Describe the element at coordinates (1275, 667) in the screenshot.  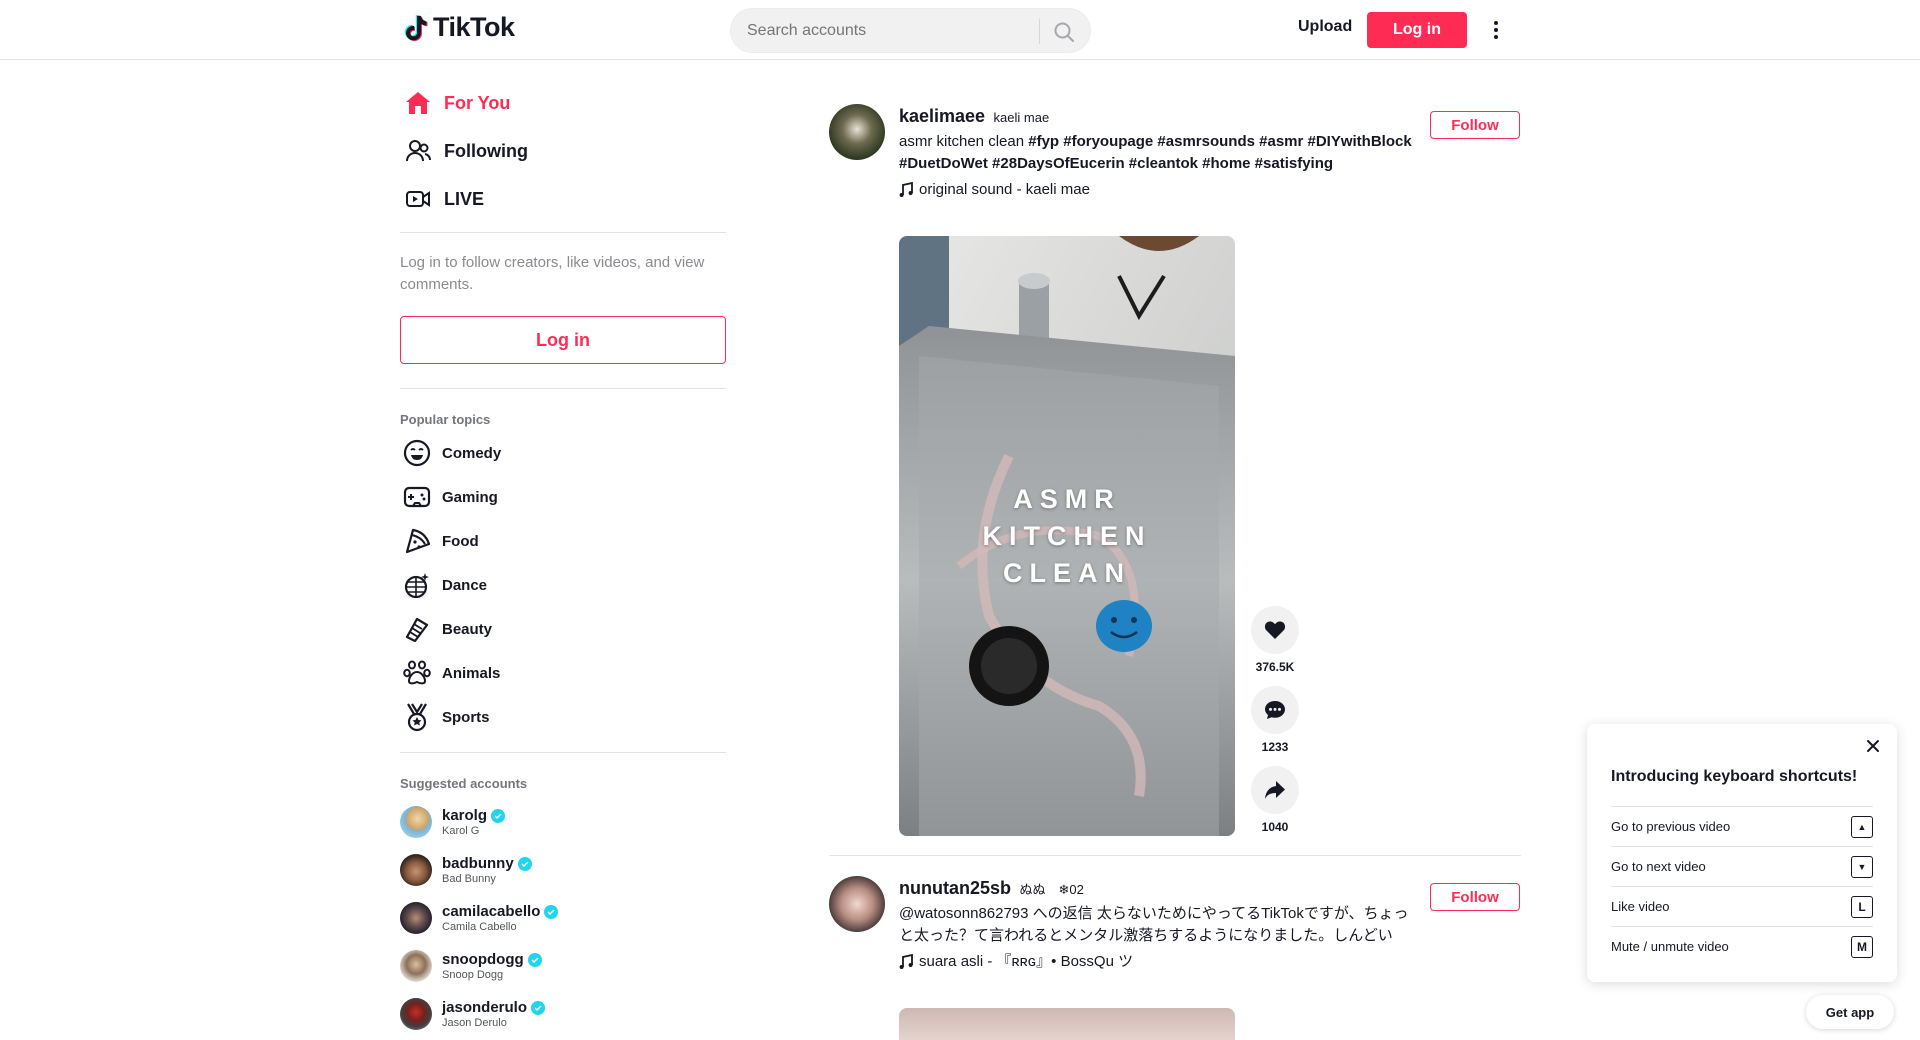
I see `like-count: 376.5K` at that location.